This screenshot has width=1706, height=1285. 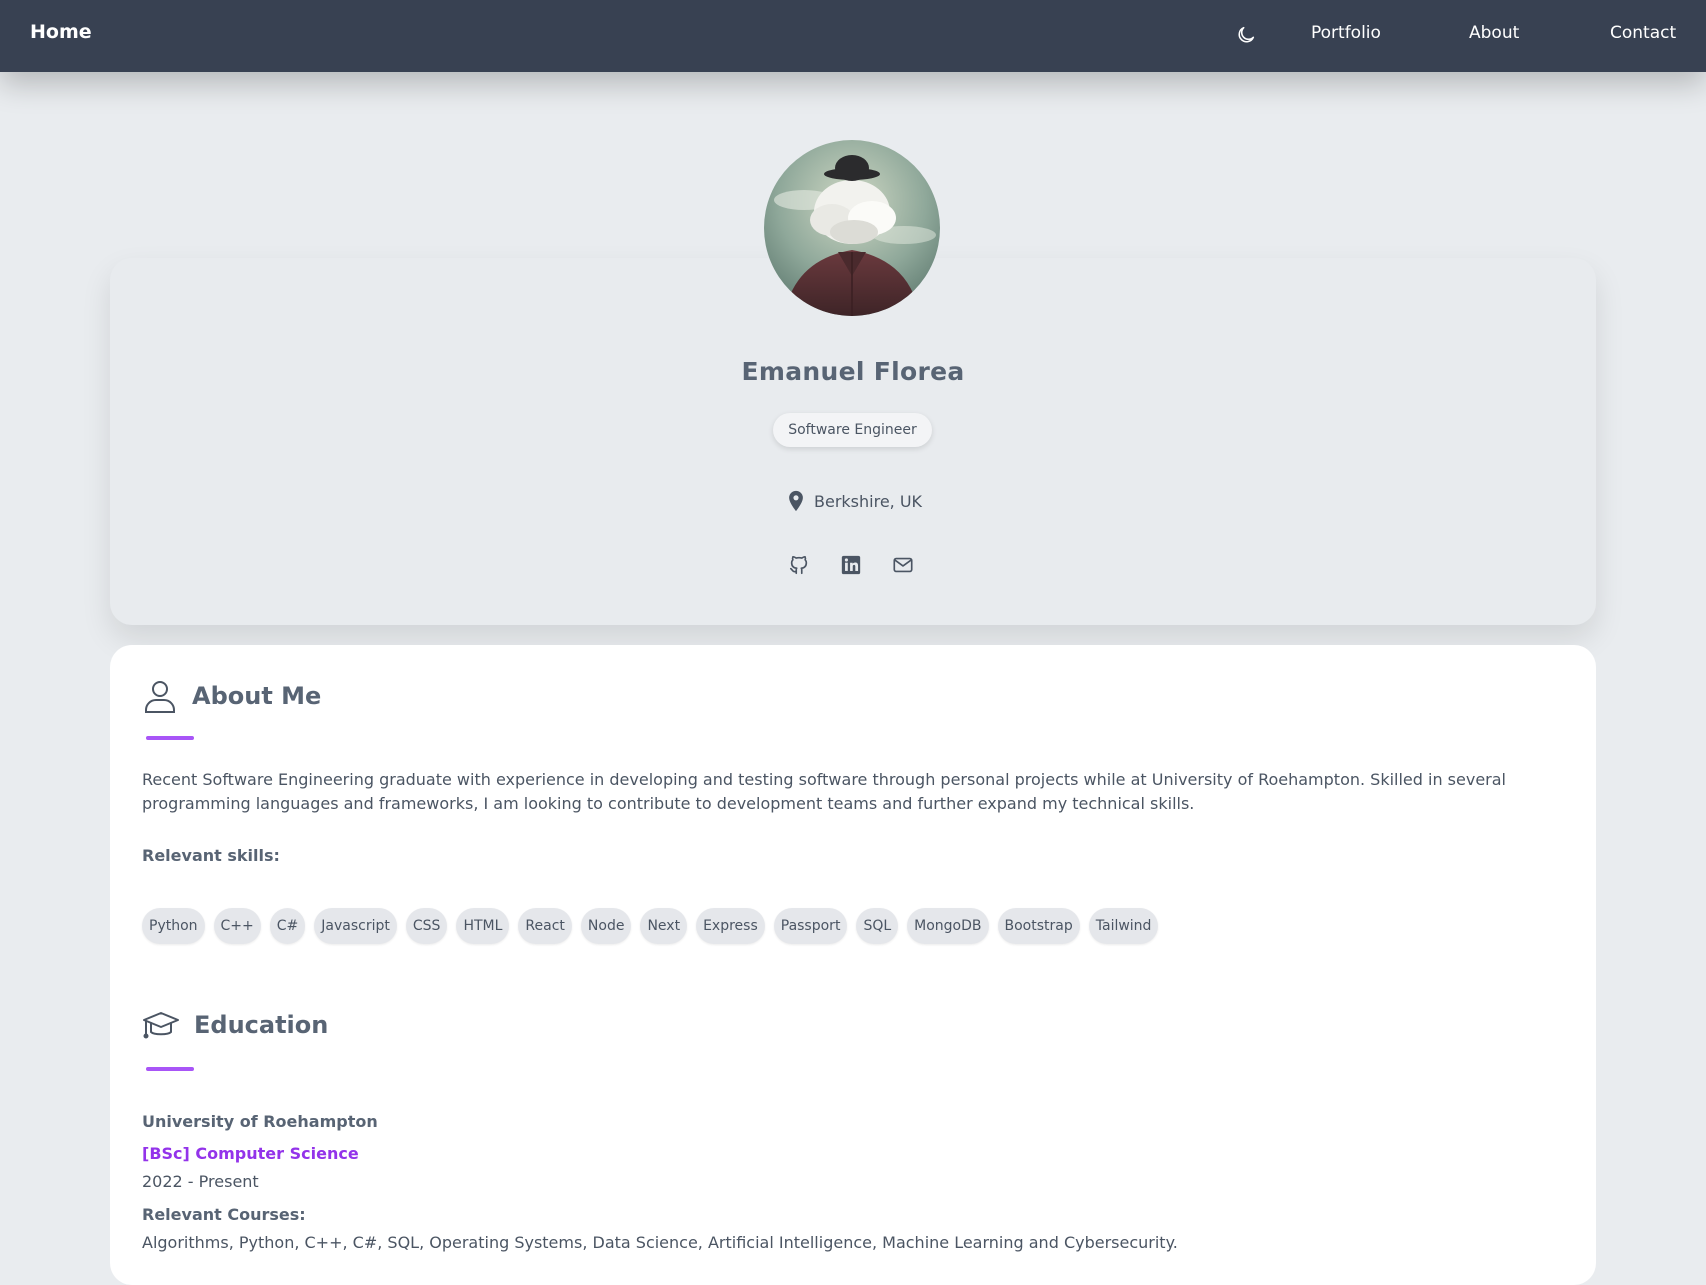 I want to click on education-degree: [BSc] Computer Science, so click(x=250, y=1153).